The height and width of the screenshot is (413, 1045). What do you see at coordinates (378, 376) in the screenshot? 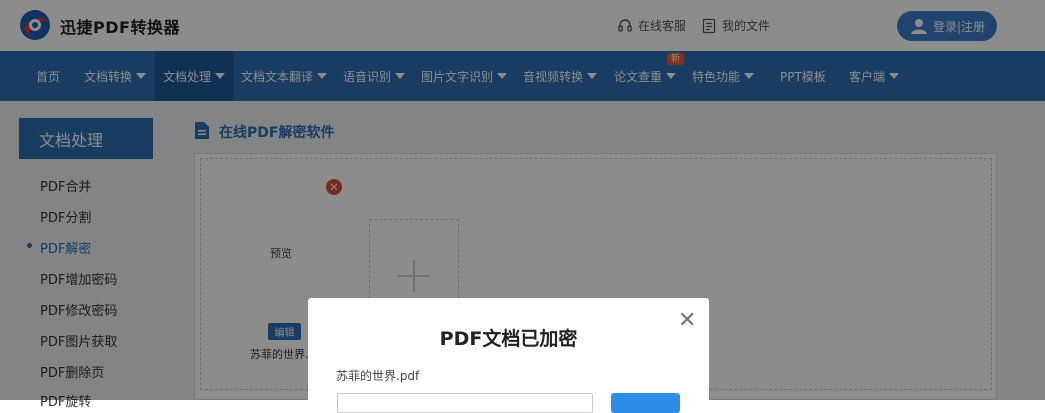
I see `dialog-file-name: 苏菲的世界.pdf` at bounding box center [378, 376].